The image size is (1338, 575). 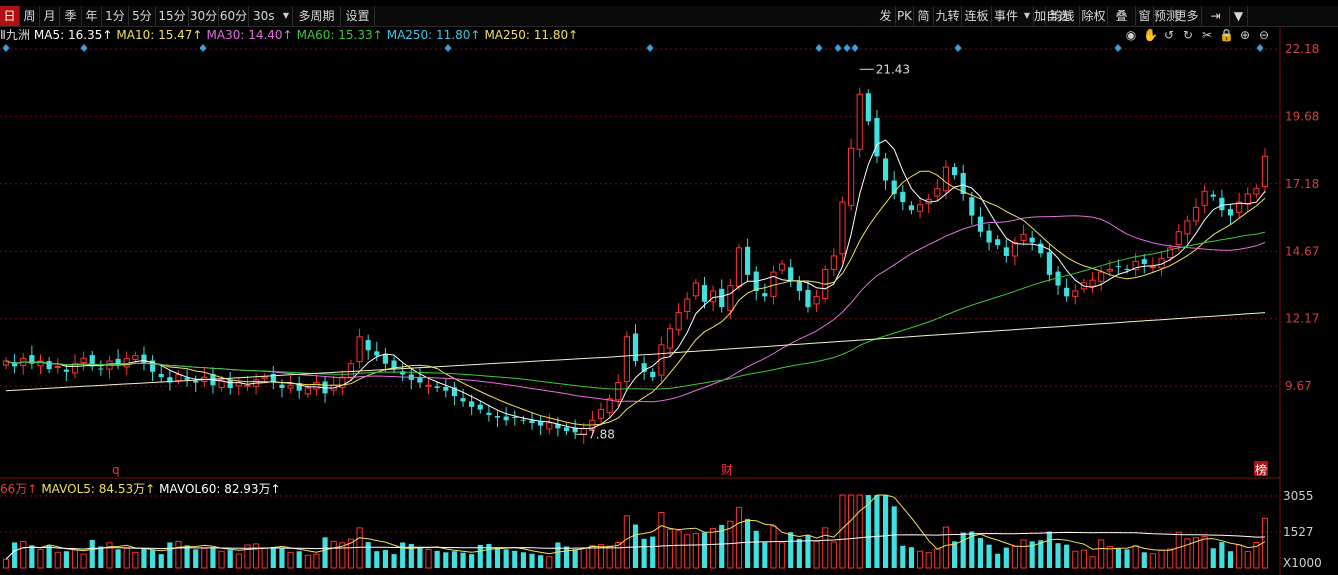 What do you see at coordinates (71, 16) in the screenshot?
I see `period-button-season: 季` at bounding box center [71, 16].